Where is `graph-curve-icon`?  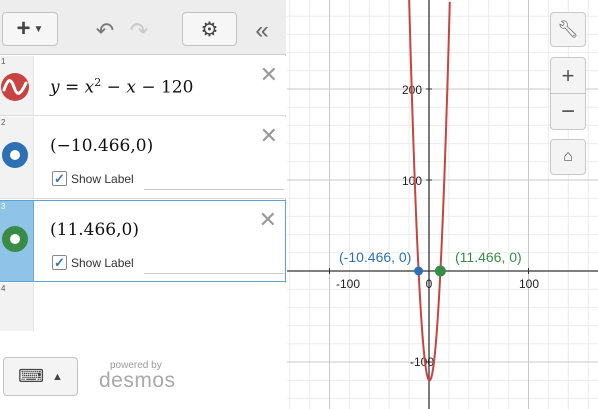 graph-curve-icon is located at coordinates (15, 87).